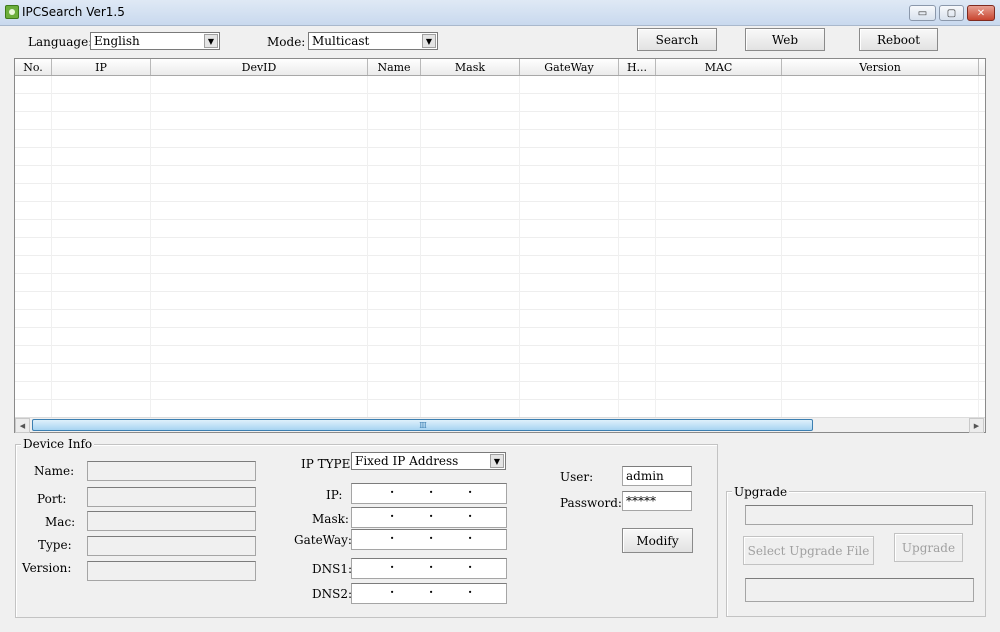 Image resolution: width=1000 pixels, height=632 pixels. Describe the element at coordinates (54, 471) in the screenshot. I see `name-label: Name:` at that location.